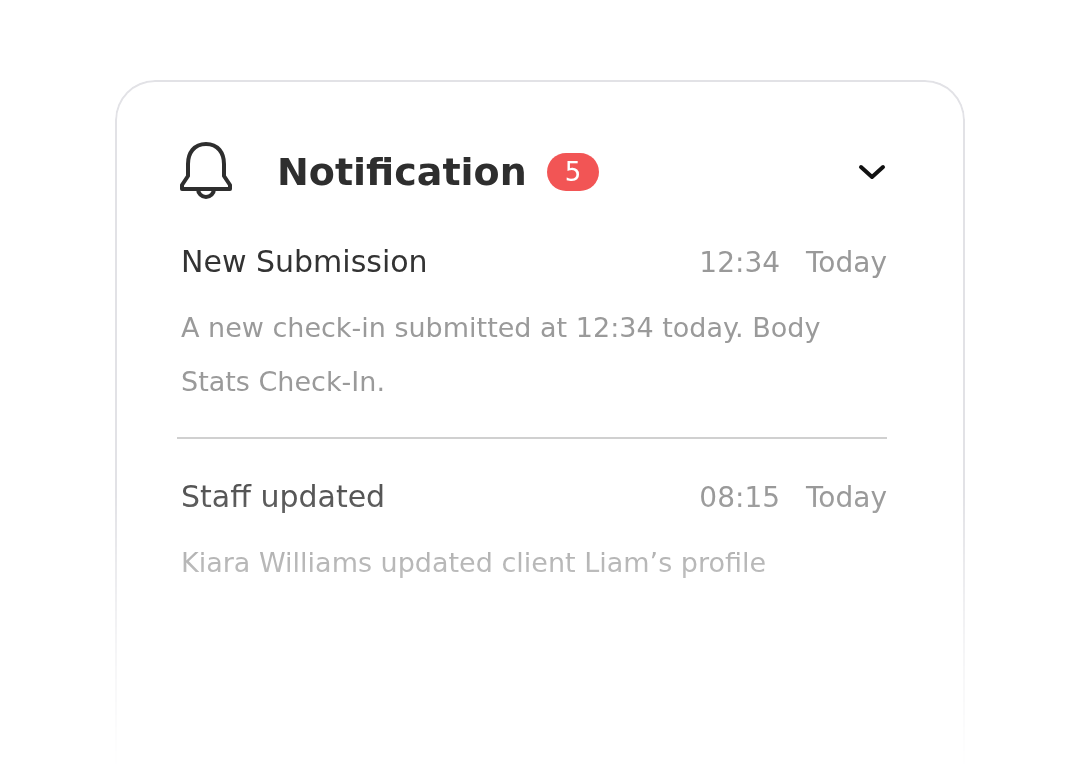  What do you see at coordinates (573, 172) in the screenshot?
I see `count-badge: 5` at bounding box center [573, 172].